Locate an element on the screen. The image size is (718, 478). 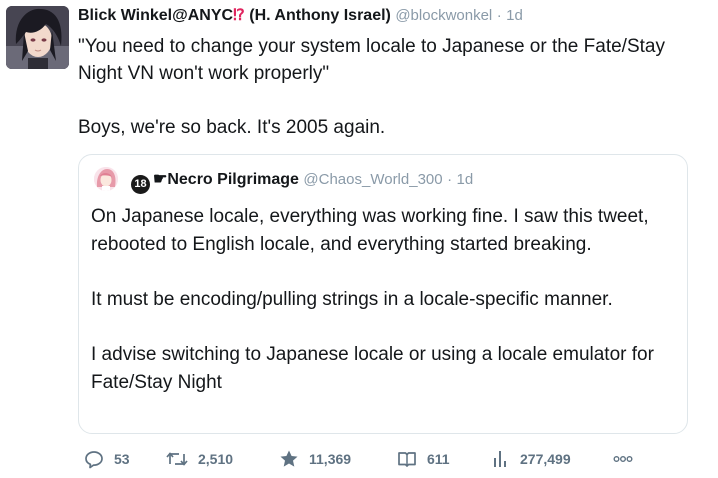
retweet-button: 2,510 is located at coordinates (199, 459).